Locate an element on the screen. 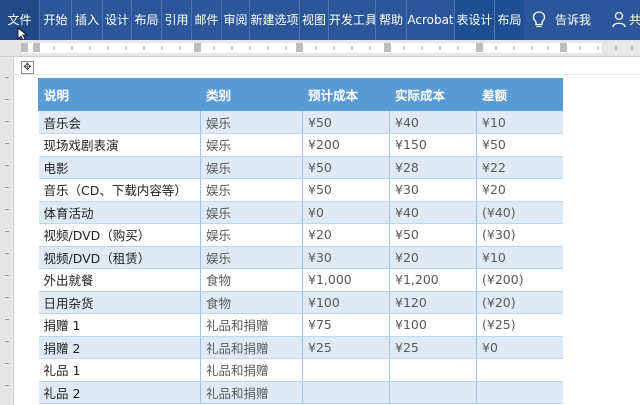  table-row: 音乐会 娱乐 ¥50 ¥40 ¥10 is located at coordinates (300, 122).